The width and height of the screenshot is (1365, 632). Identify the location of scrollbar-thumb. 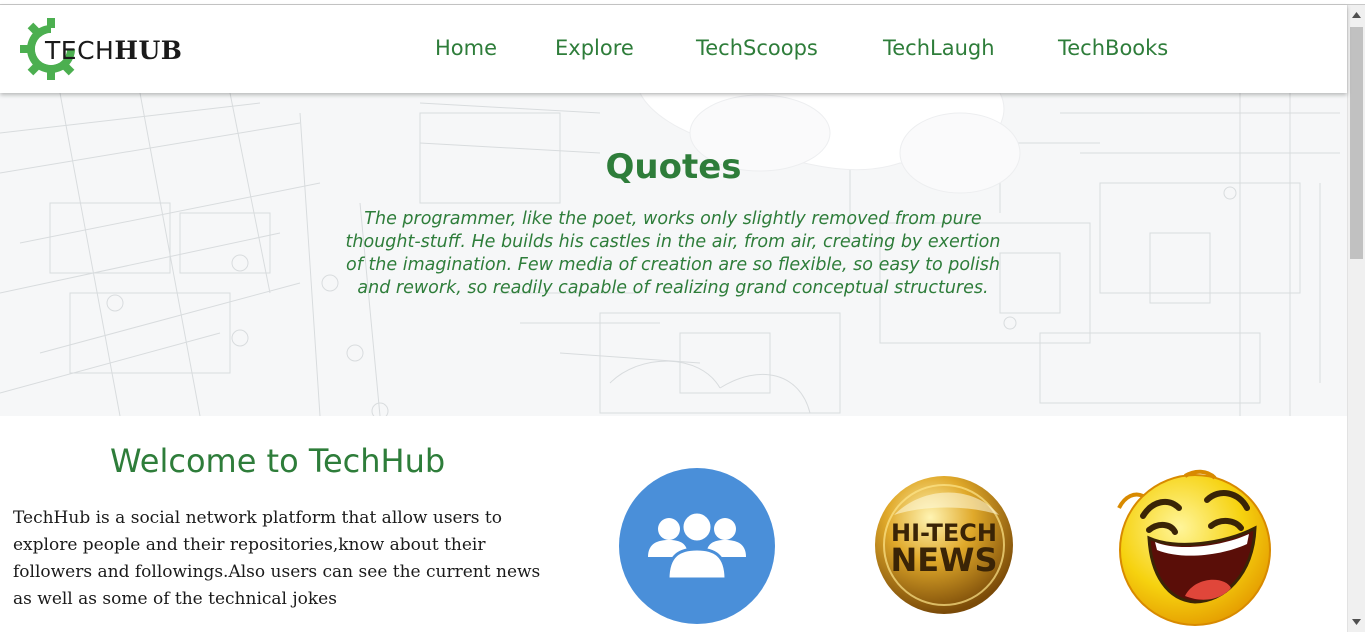
(1356, 143).